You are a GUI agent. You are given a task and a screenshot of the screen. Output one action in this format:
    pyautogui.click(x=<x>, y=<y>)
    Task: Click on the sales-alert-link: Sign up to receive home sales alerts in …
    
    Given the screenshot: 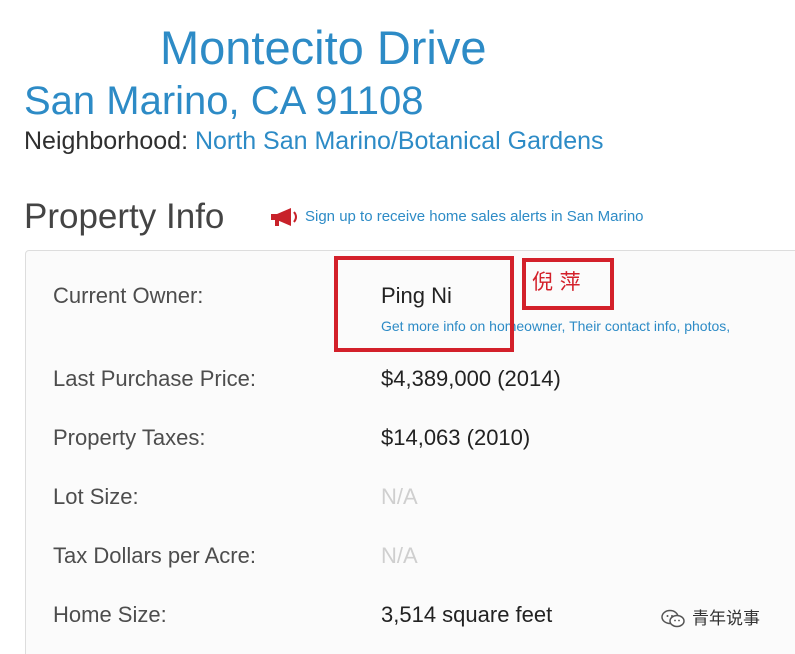 What is the action you would take?
    pyautogui.click(x=456, y=217)
    